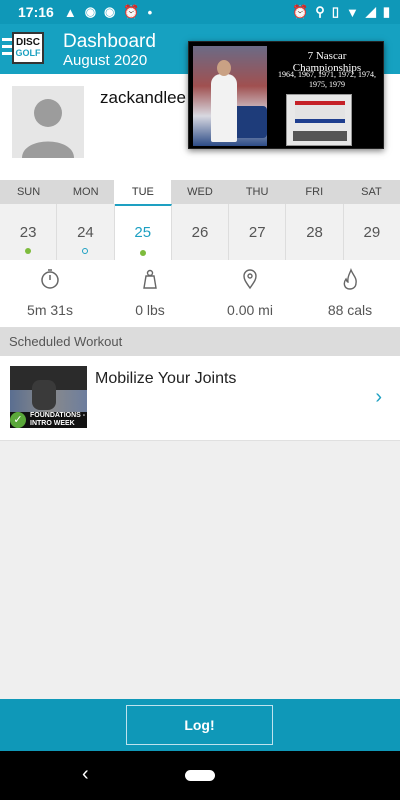 This screenshot has width=400, height=800. What do you see at coordinates (50, 279) in the screenshot?
I see `stopwatch-icon` at bounding box center [50, 279].